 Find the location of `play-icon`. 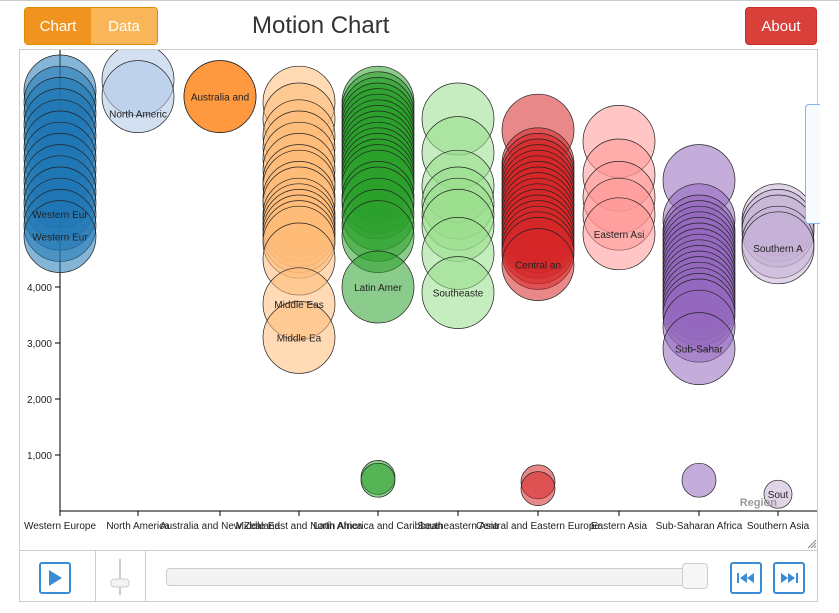

play-icon is located at coordinates (55, 578).